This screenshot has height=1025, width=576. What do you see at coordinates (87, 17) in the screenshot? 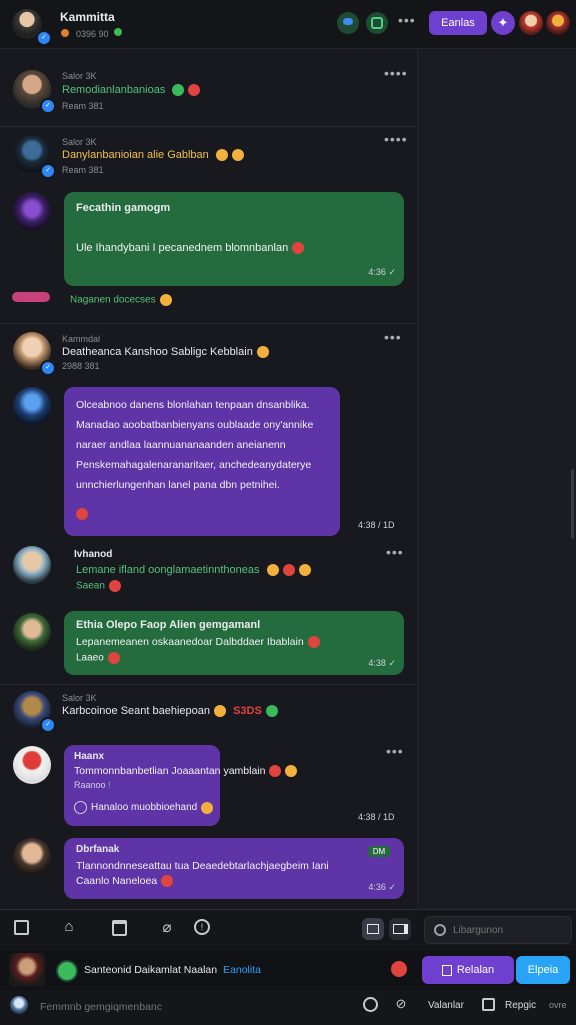
I see `app-title: Kammitta` at bounding box center [87, 17].